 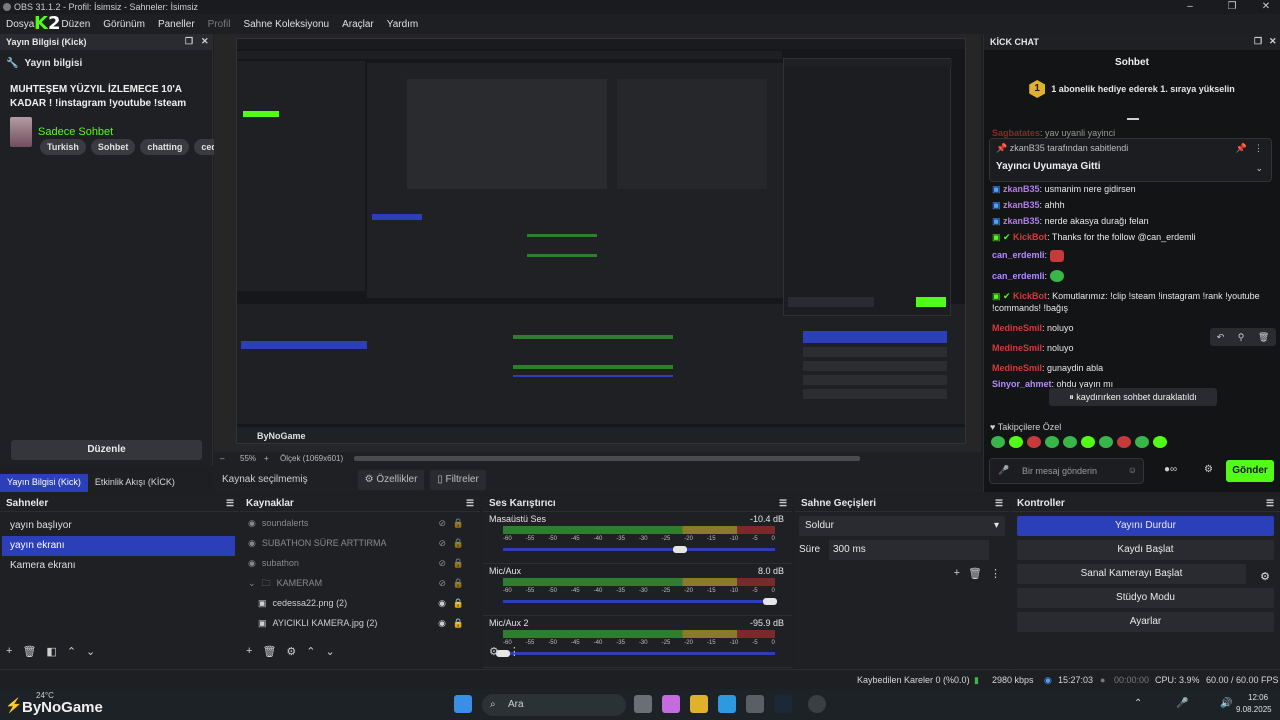 What do you see at coordinates (118, 546) in the screenshot?
I see `scene-item: yayın ekranı` at bounding box center [118, 546].